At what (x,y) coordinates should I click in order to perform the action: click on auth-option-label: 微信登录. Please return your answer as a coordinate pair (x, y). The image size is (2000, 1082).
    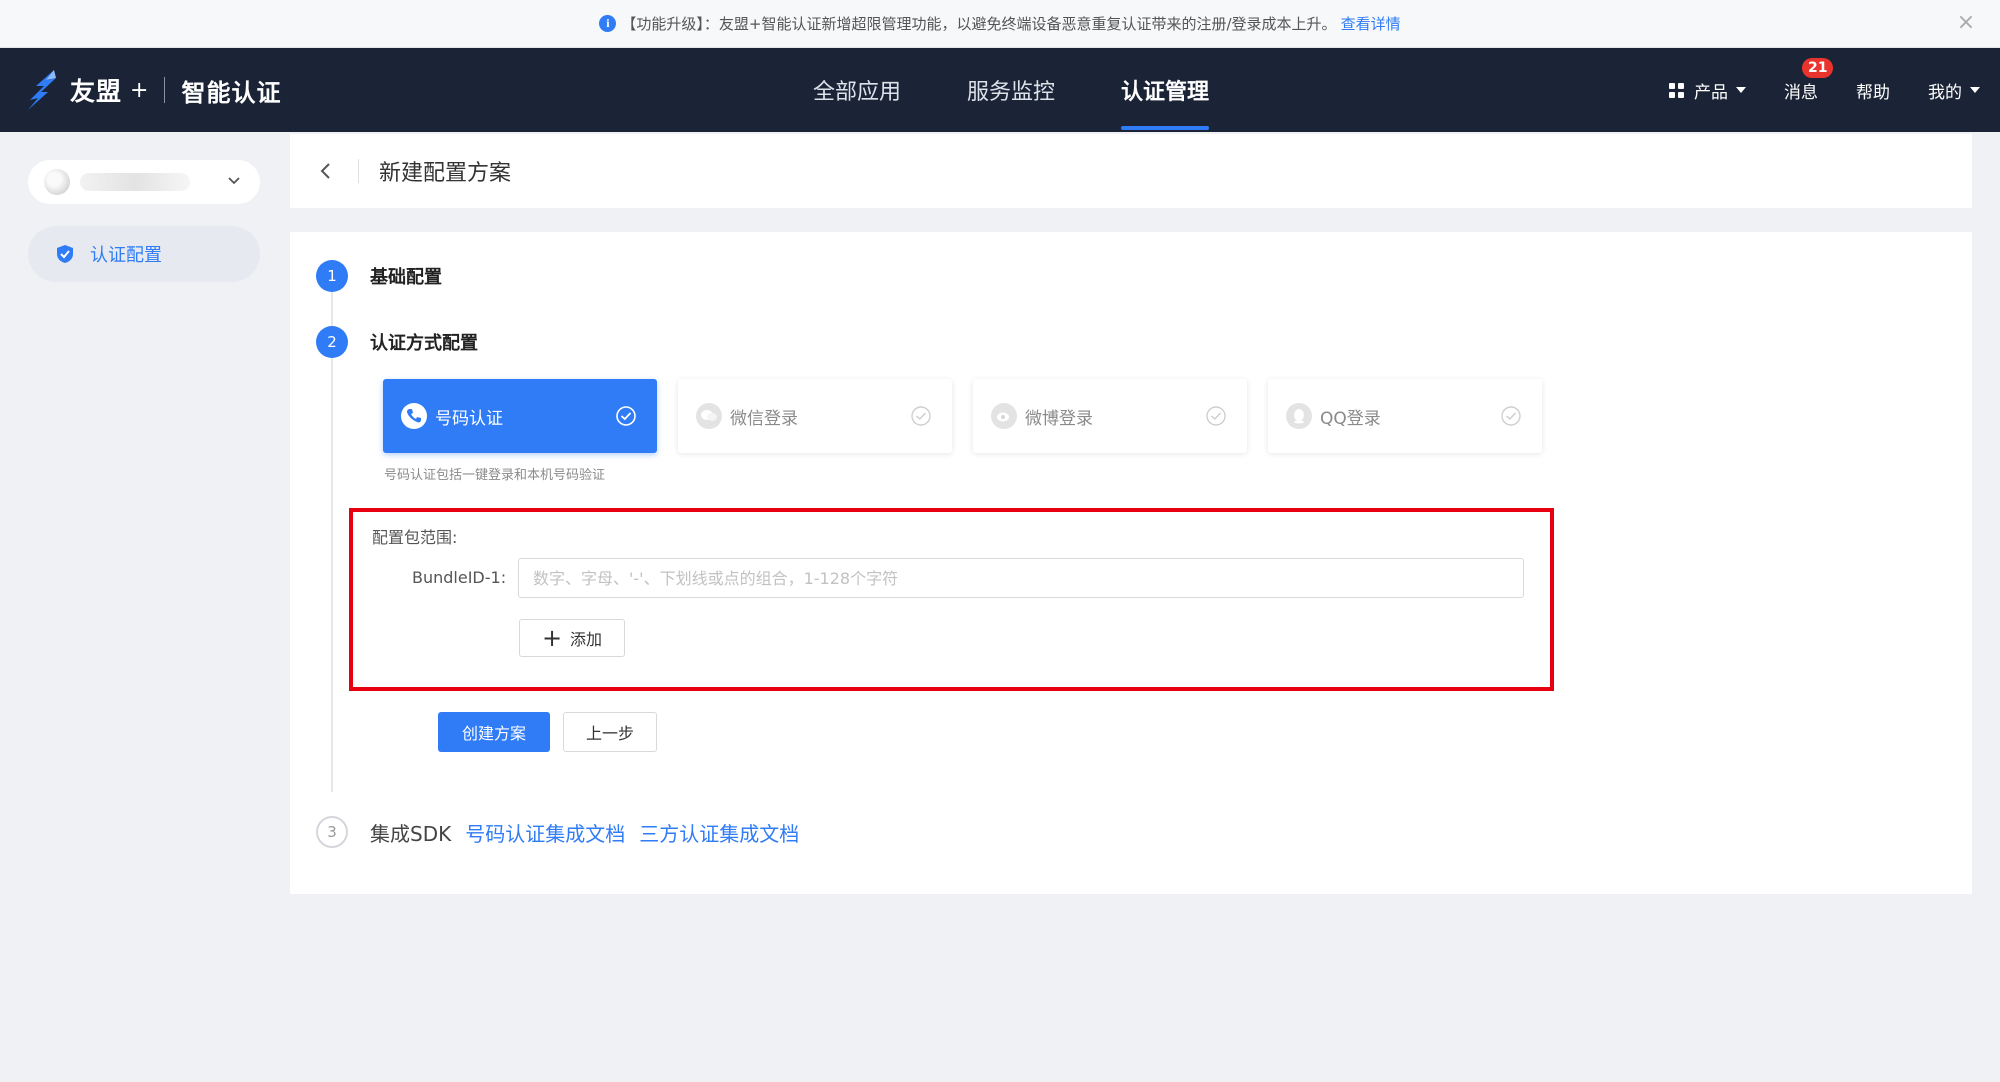
    Looking at the image, I should click on (764, 418).